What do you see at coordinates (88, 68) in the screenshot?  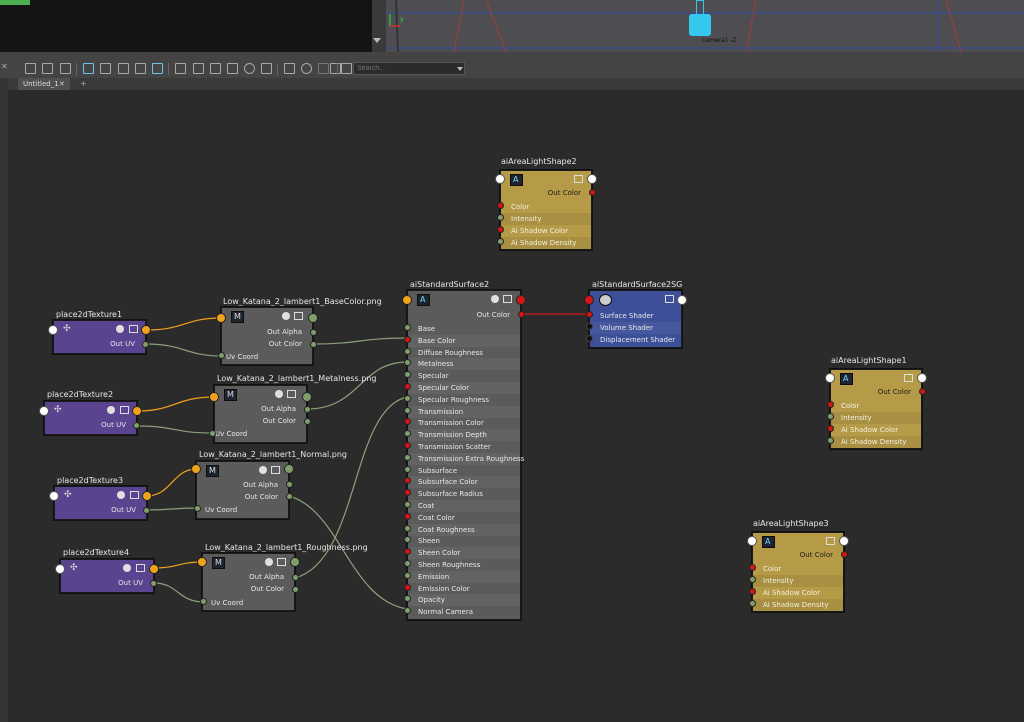 I see `frame-all-icon` at bounding box center [88, 68].